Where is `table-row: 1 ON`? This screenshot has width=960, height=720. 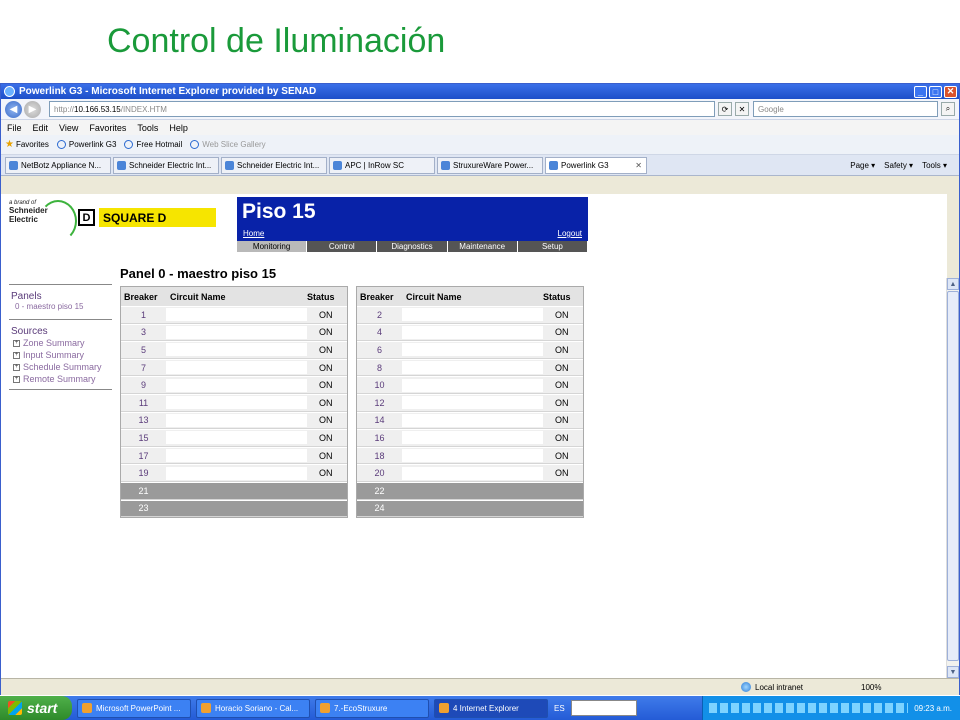
table-row: 1 ON is located at coordinates (234, 315).